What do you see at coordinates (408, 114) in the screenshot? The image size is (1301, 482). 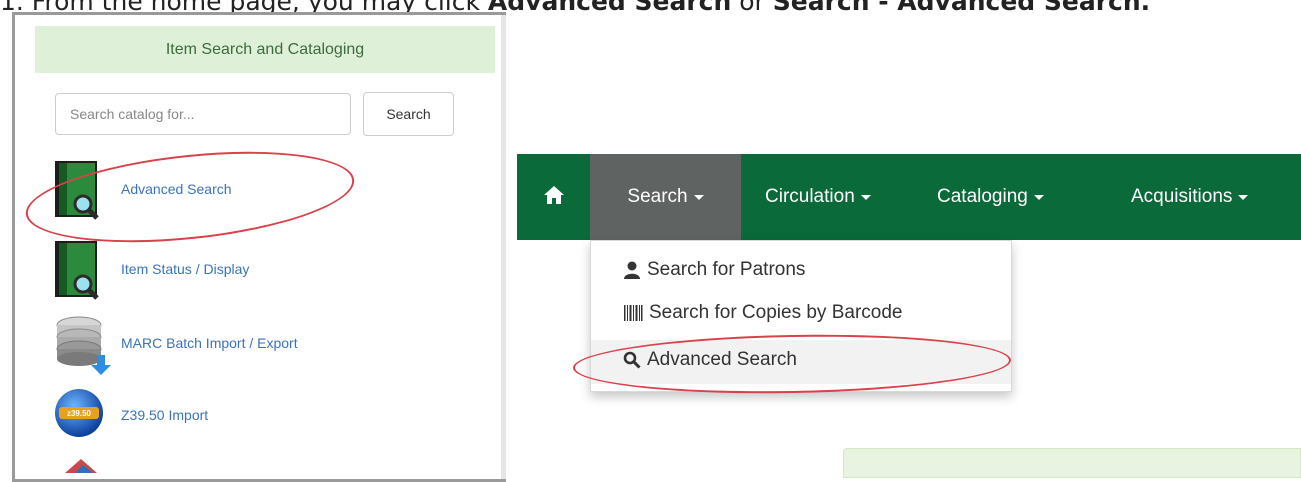 I see `catalog-search-button: Search` at bounding box center [408, 114].